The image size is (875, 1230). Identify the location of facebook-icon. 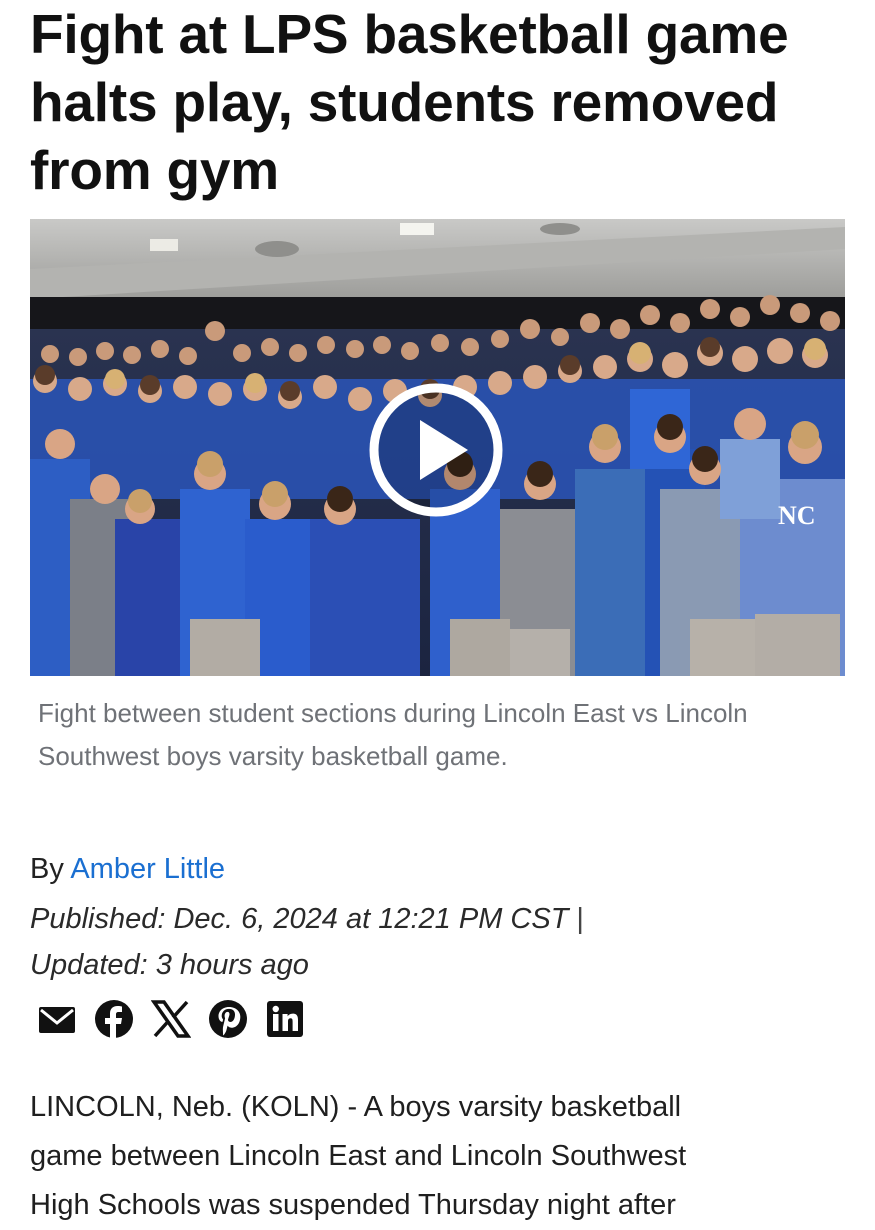
(114, 1019).